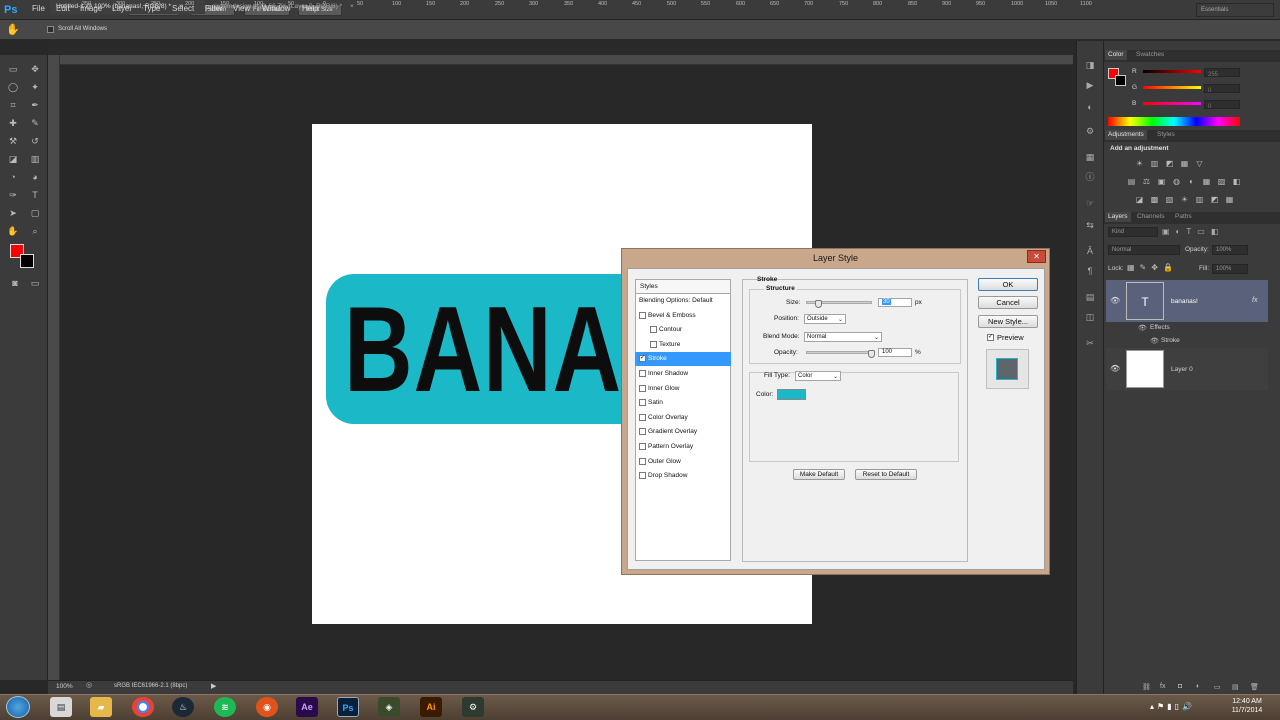 The width and height of the screenshot is (1280, 720). Describe the element at coordinates (35, 195) in the screenshot. I see `type-tool-icon: T` at that location.